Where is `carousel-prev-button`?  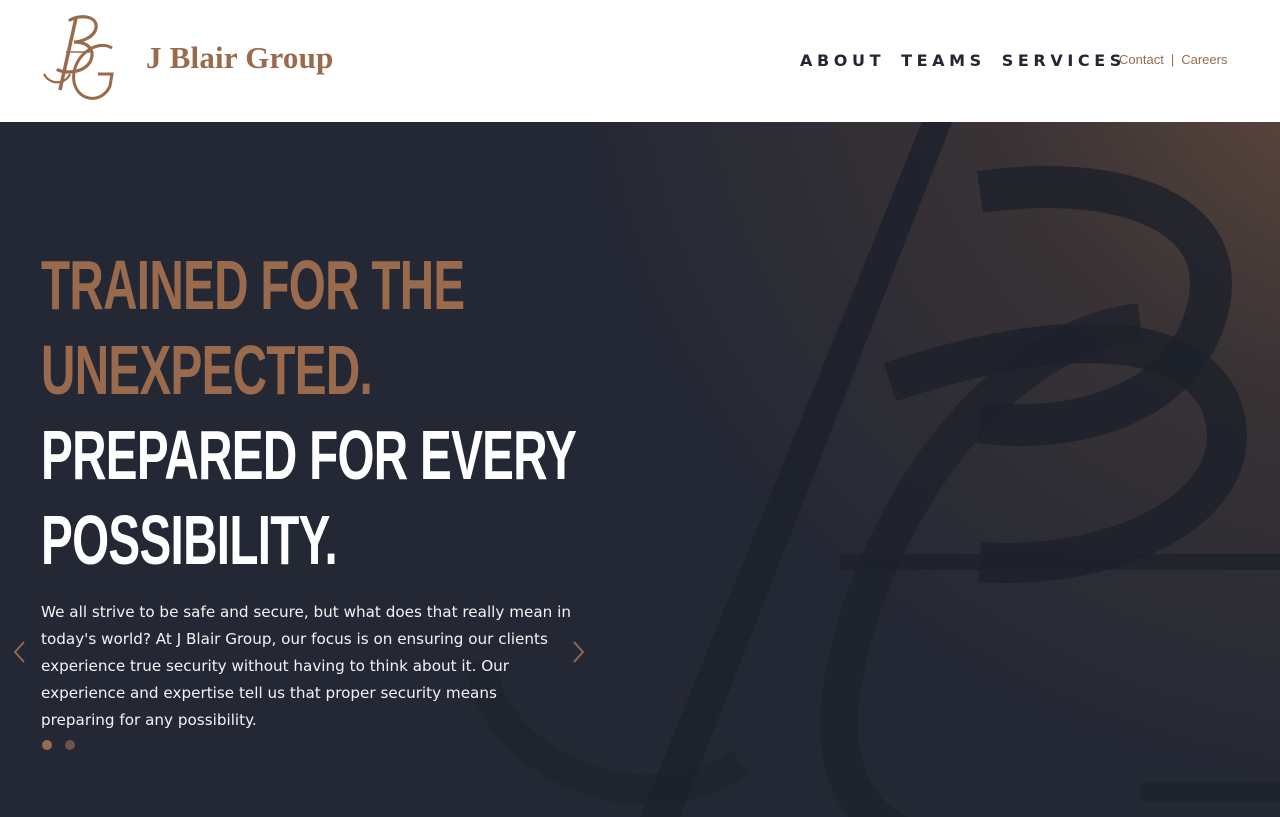 carousel-prev-button is located at coordinates (20, 652).